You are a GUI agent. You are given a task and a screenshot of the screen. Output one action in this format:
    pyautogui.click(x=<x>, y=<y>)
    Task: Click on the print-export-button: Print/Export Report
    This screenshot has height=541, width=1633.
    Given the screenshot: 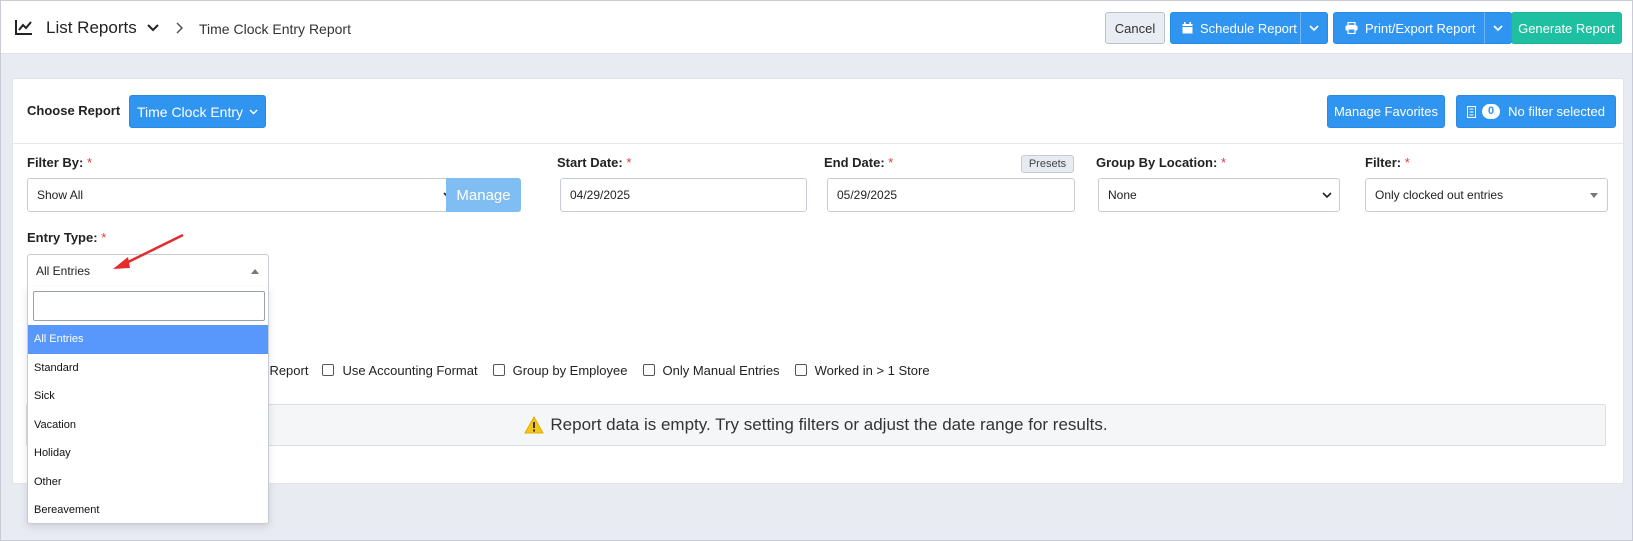 What is the action you would take?
    pyautogui.click(x=1409, y=28)
    